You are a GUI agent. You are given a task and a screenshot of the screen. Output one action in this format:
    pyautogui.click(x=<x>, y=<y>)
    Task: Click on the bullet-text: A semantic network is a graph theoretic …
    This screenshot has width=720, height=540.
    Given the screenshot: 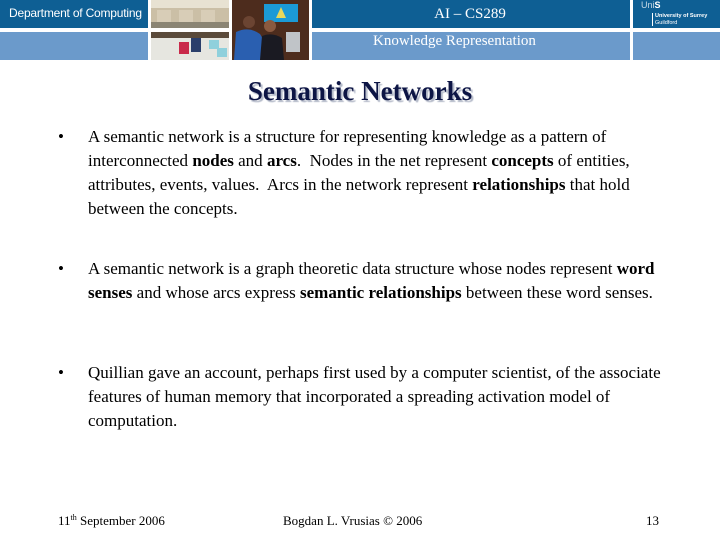 What is the action you would take?
    pyautogui.click(x=371, y=280)
    